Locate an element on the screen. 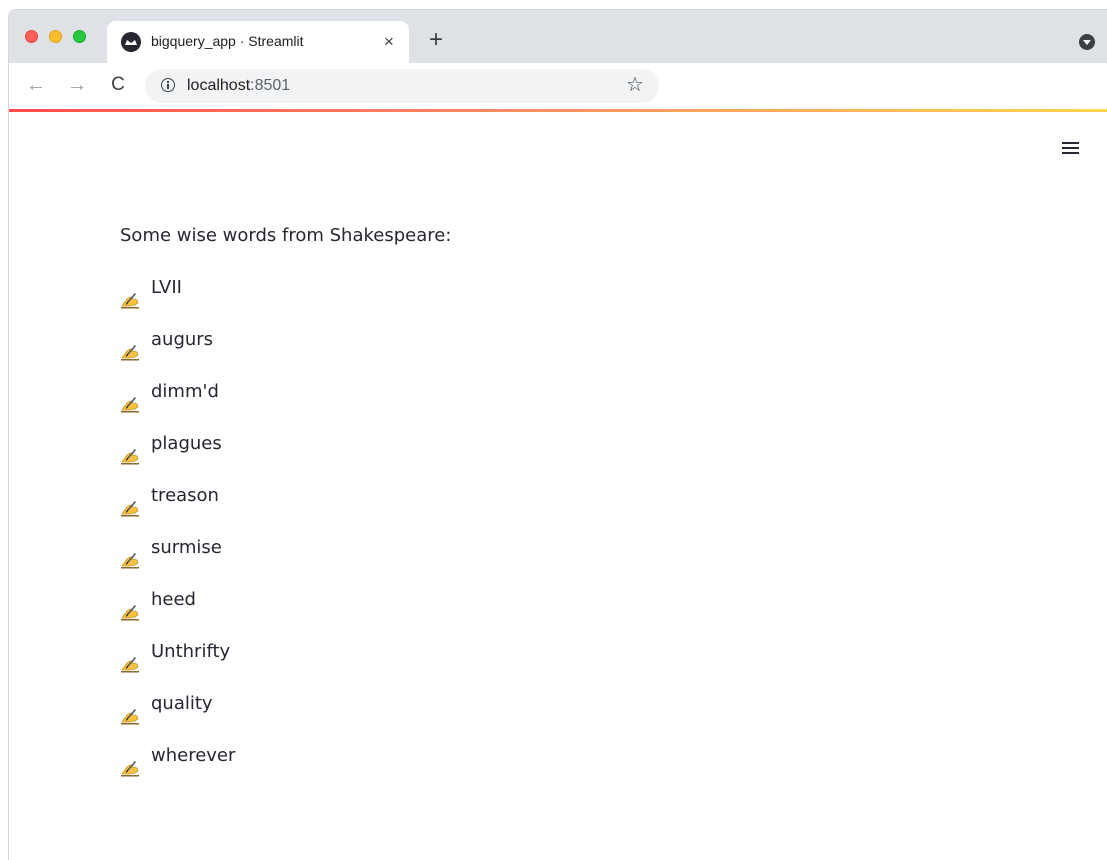 This screenshot has width=1107, height=860. intro-text: Some wise words from Shakespeare: is located at coordinates (286, 235).